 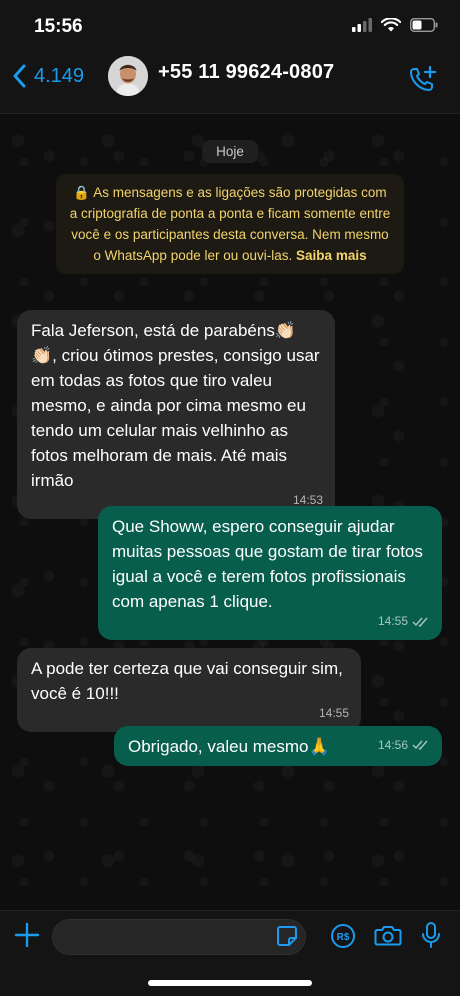 I want to click on signal-icon, so click(x=362, y=25).